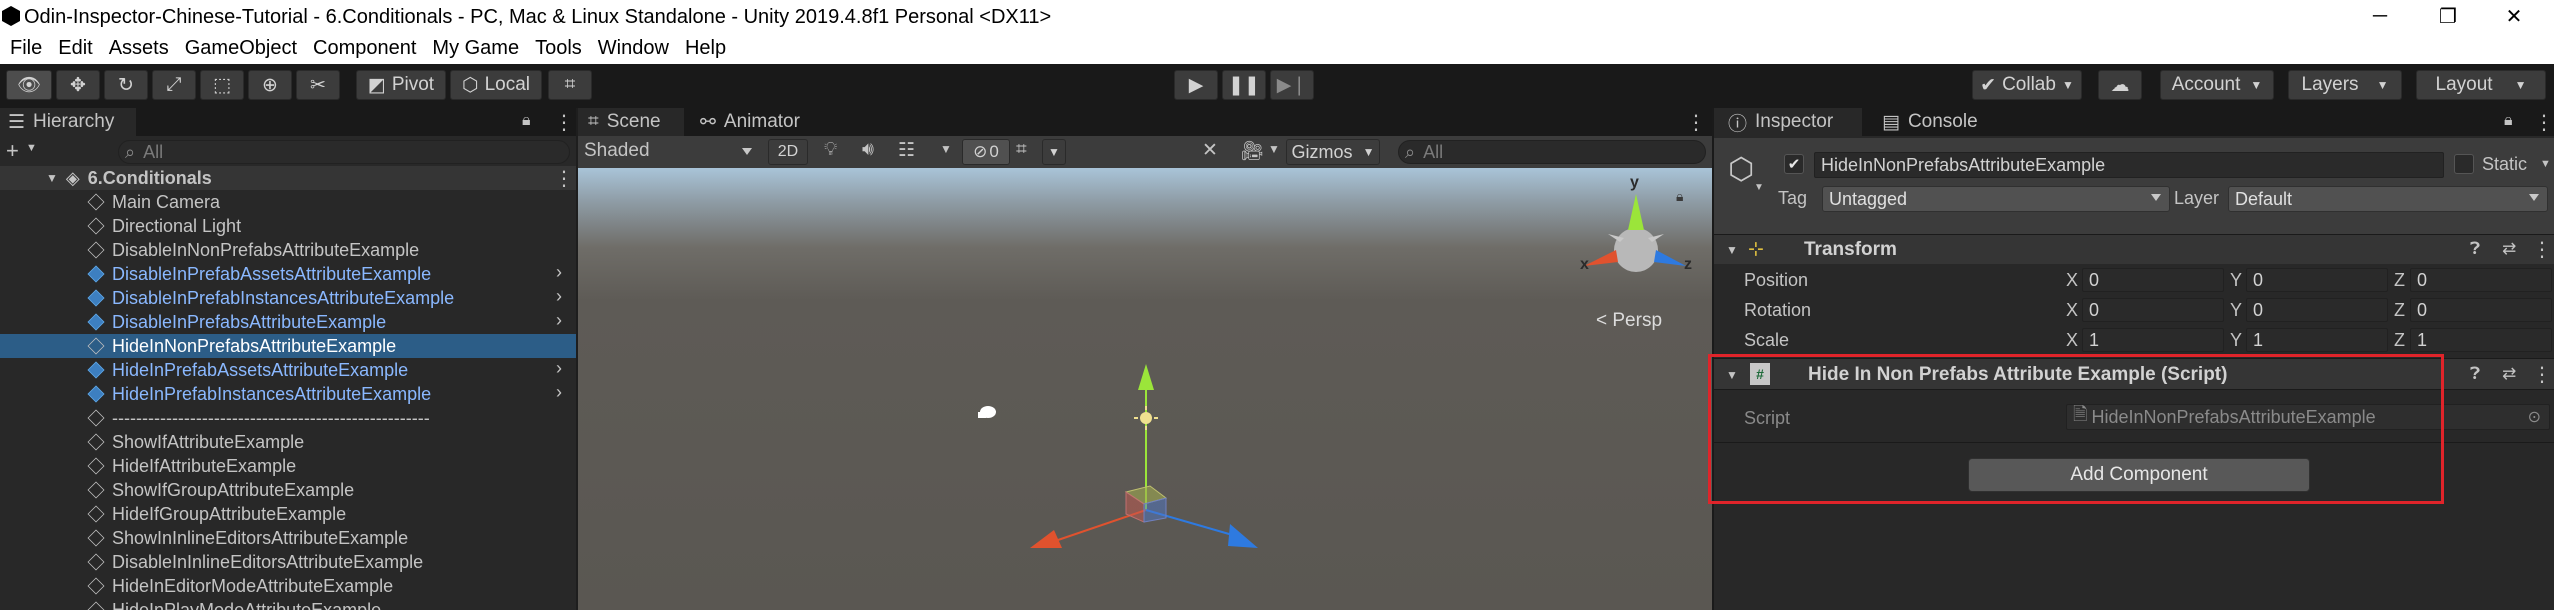 The height and width of the screenshot is (610, 2554). Describe the element at coordinates (2514, 16) in the screenshot. I see `close-icon: ✕` at that location.